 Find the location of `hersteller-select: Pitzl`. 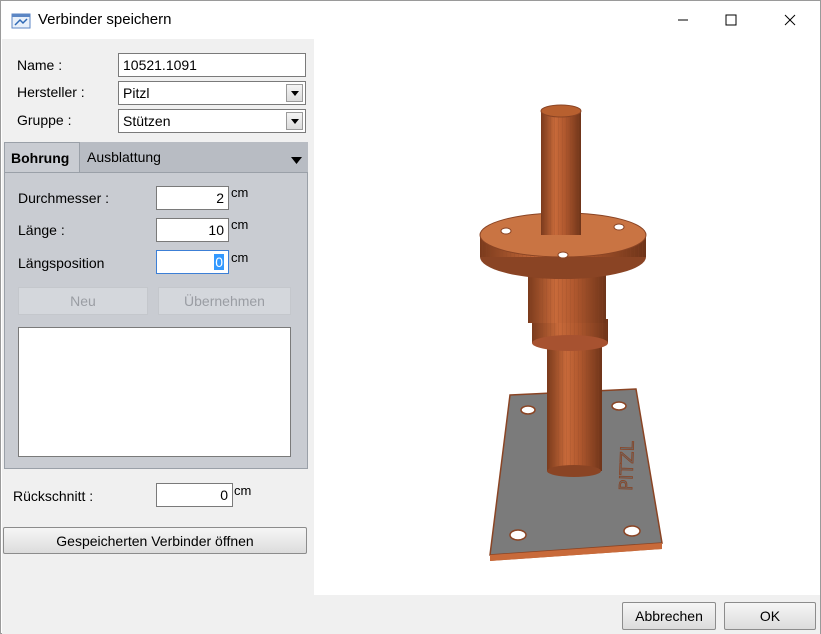

hersteller-select: Pitzl is located at coordinates (212, 93).